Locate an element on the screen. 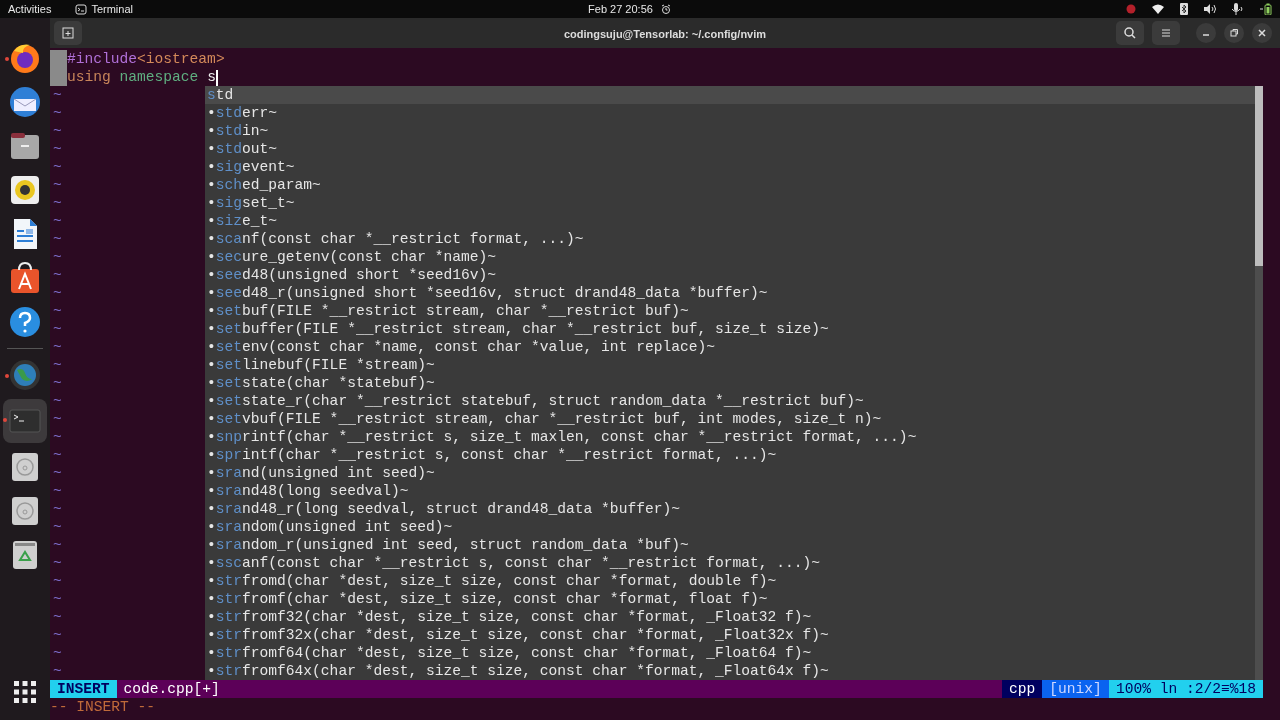  volume-icon is located at coordinates (1210, 9).